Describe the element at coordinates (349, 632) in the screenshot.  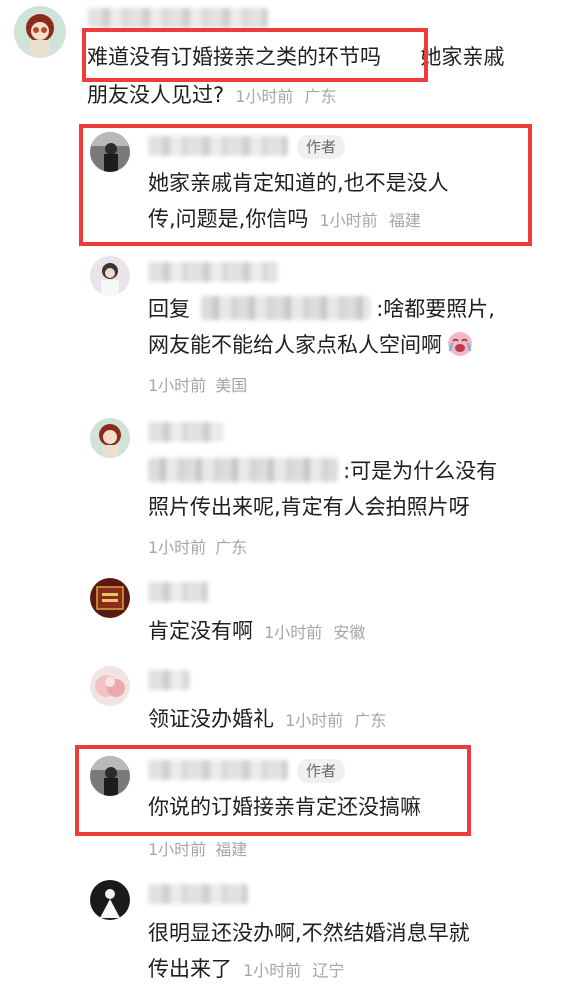
I see `comment-location: 安徽` at that location.